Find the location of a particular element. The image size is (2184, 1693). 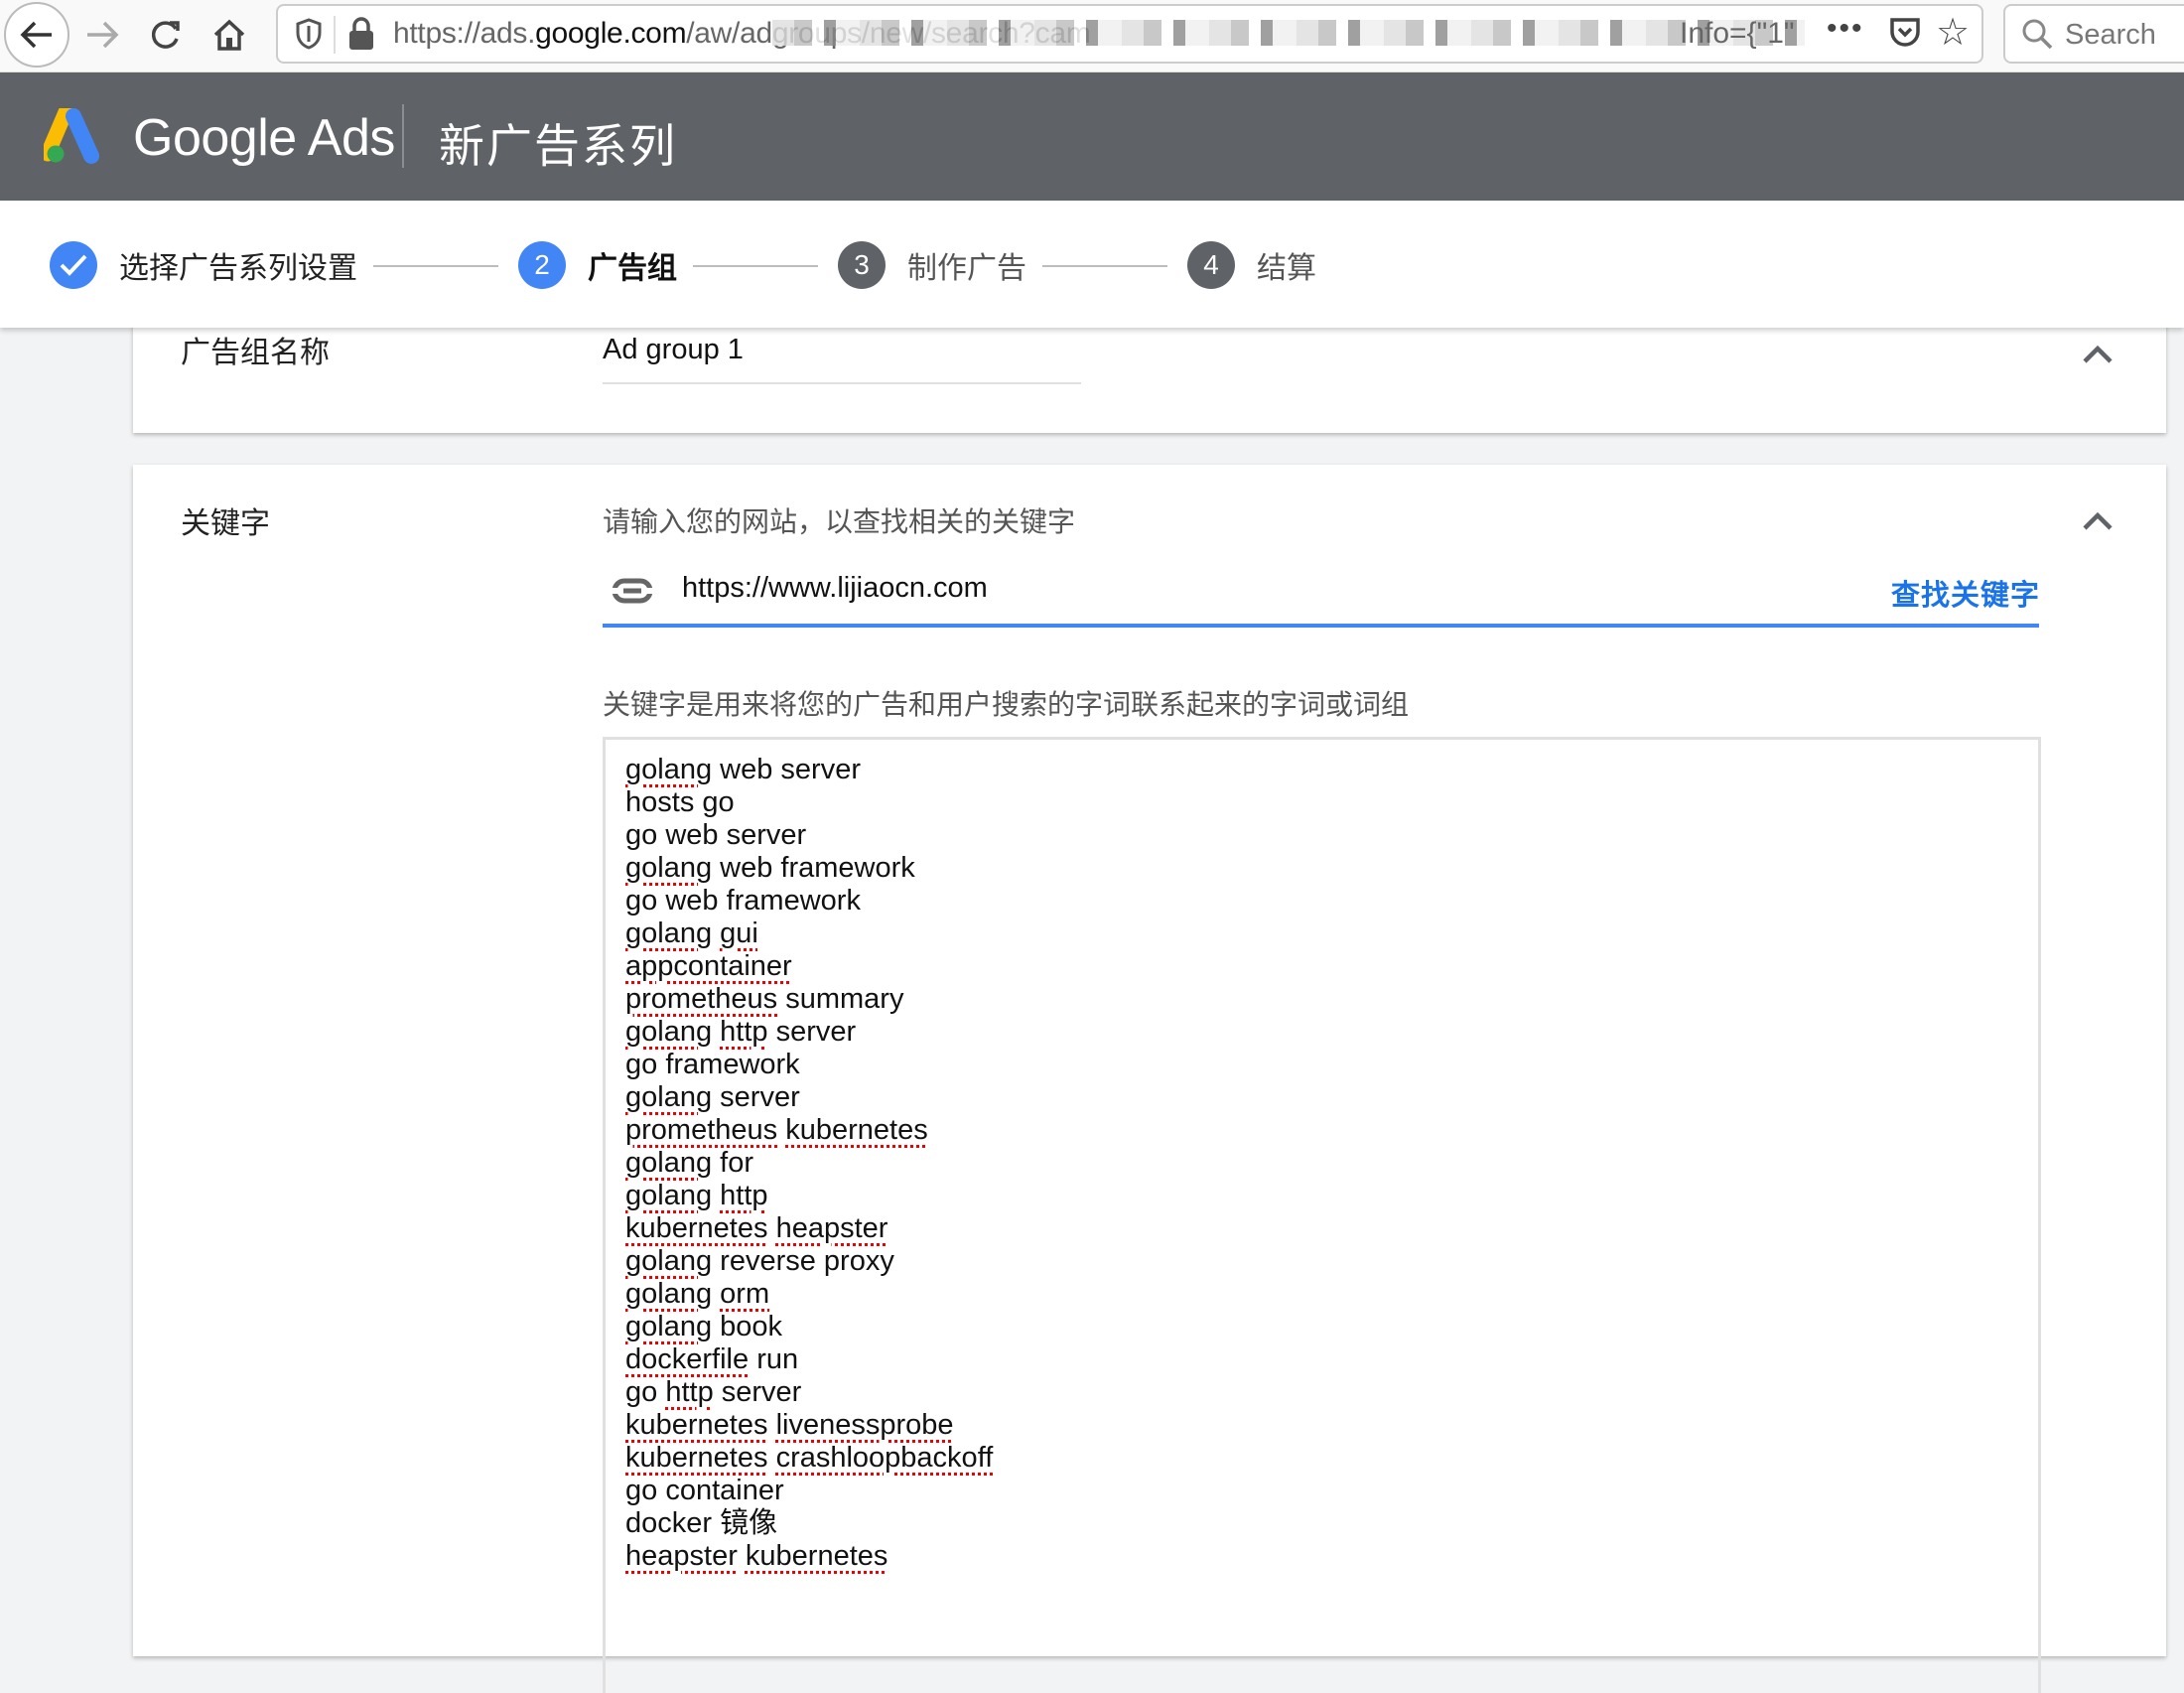

keyword-word: book is located at coordinates (751, 1326).